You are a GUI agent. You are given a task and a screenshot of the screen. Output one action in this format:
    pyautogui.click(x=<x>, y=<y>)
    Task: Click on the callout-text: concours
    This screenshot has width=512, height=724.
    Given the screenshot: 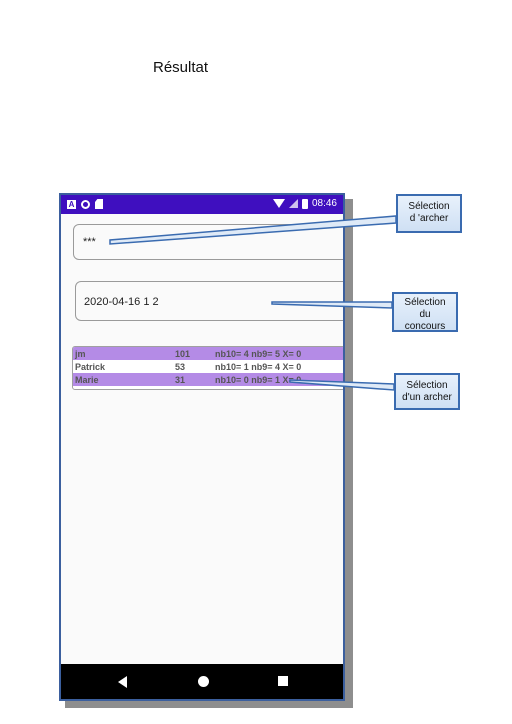 What is the action you would take?
    pyautogui.click(x=425, y=326)
    